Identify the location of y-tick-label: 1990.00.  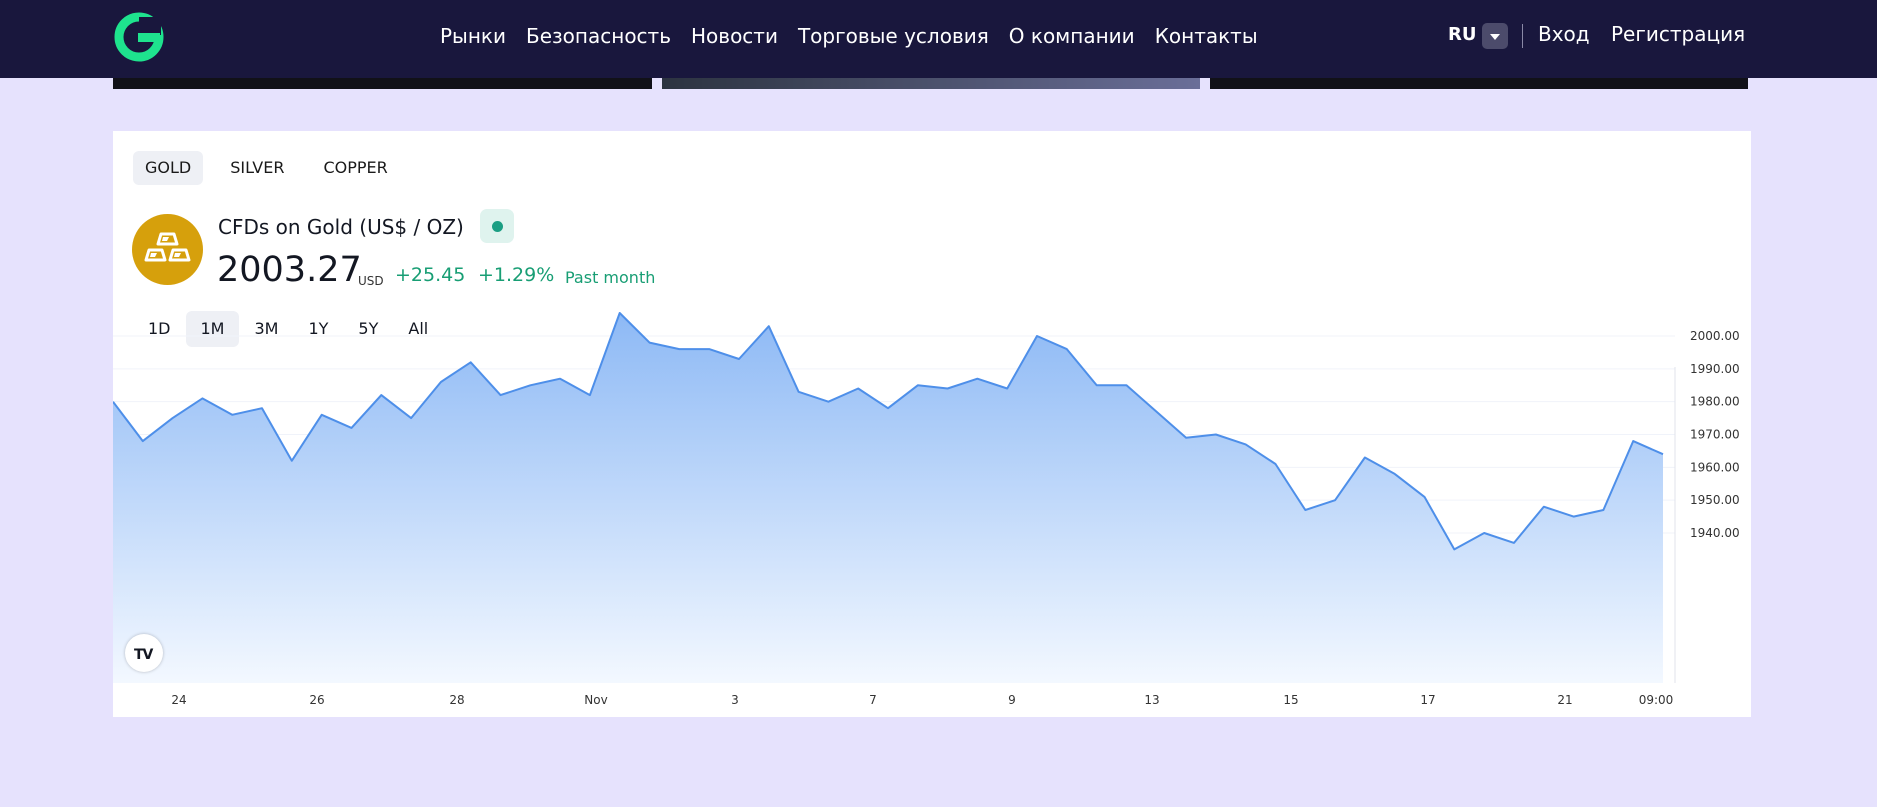
(1715, 369).